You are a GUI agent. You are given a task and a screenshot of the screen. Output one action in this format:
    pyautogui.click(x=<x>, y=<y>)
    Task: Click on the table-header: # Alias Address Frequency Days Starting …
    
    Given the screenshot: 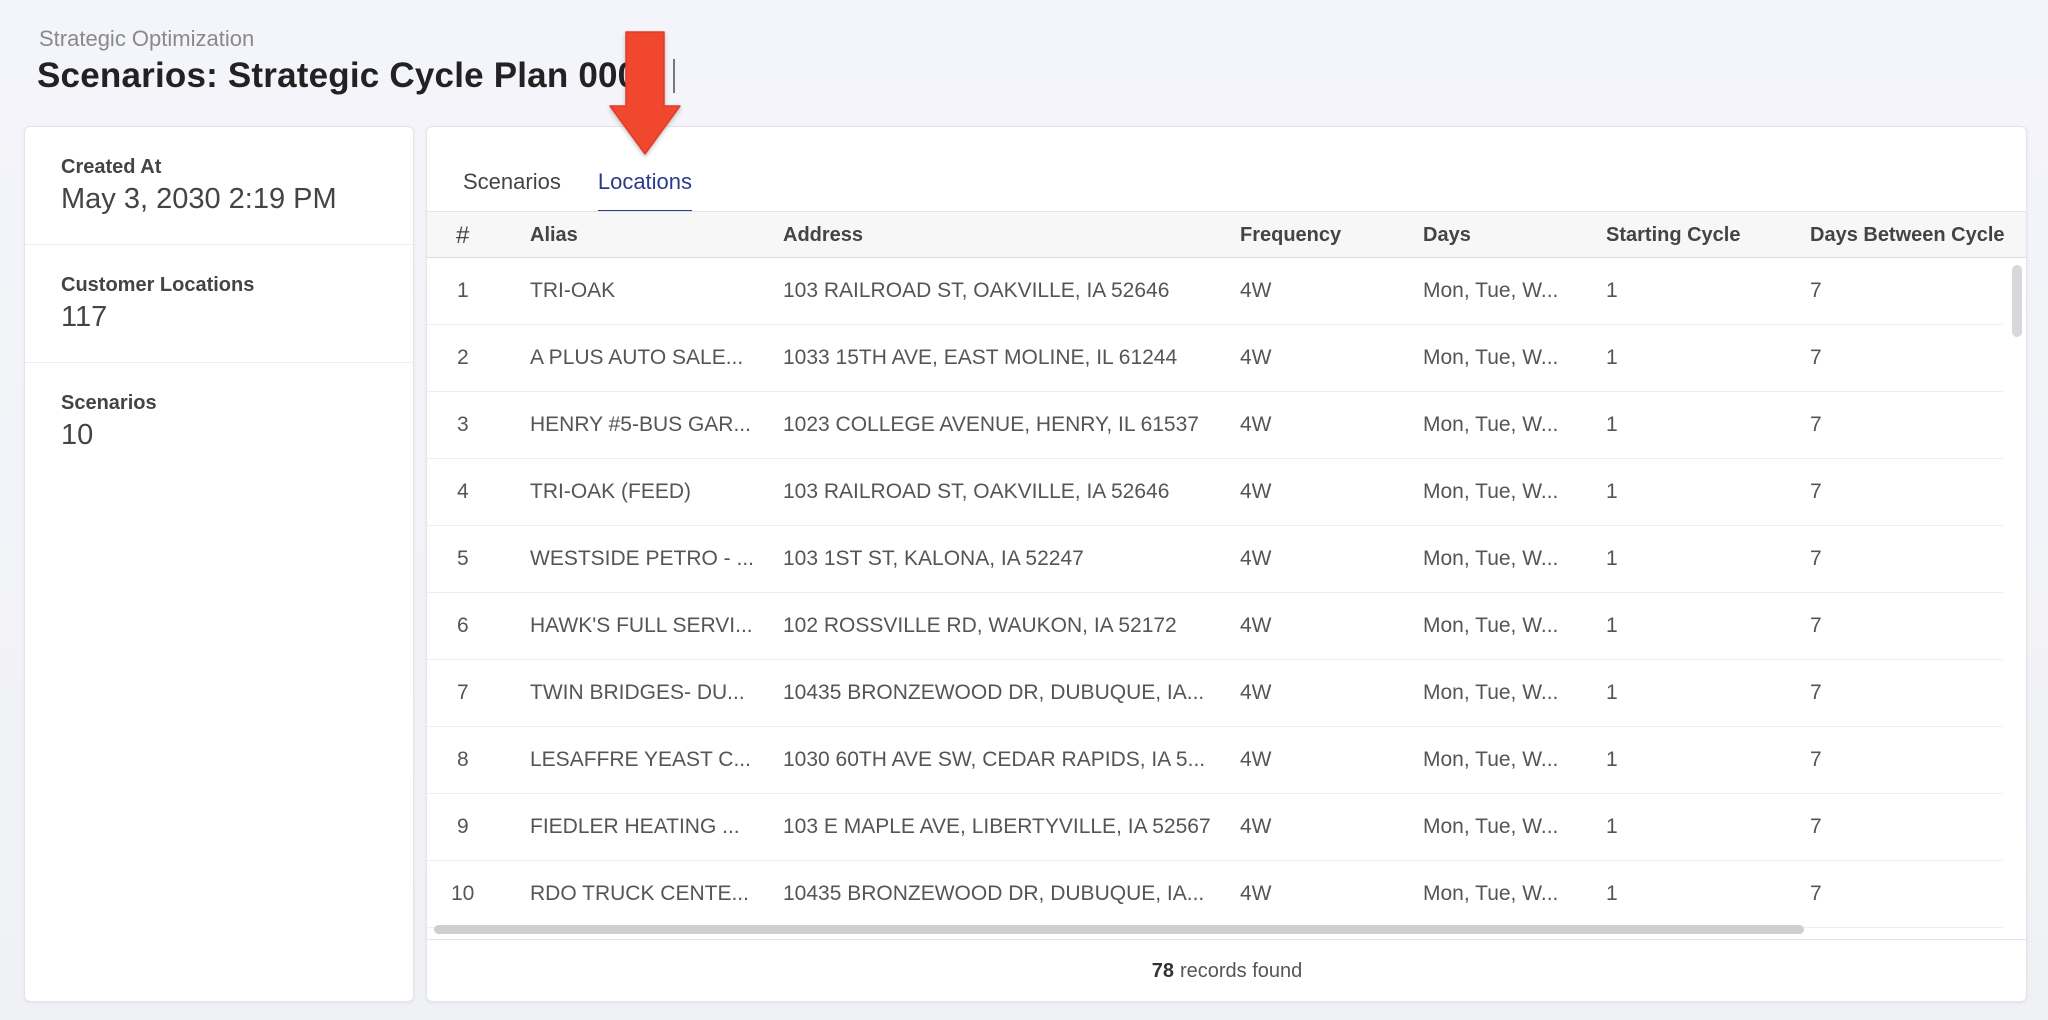 What is the action you would take?
    pyautogui.click(x=1226, y=234)
    